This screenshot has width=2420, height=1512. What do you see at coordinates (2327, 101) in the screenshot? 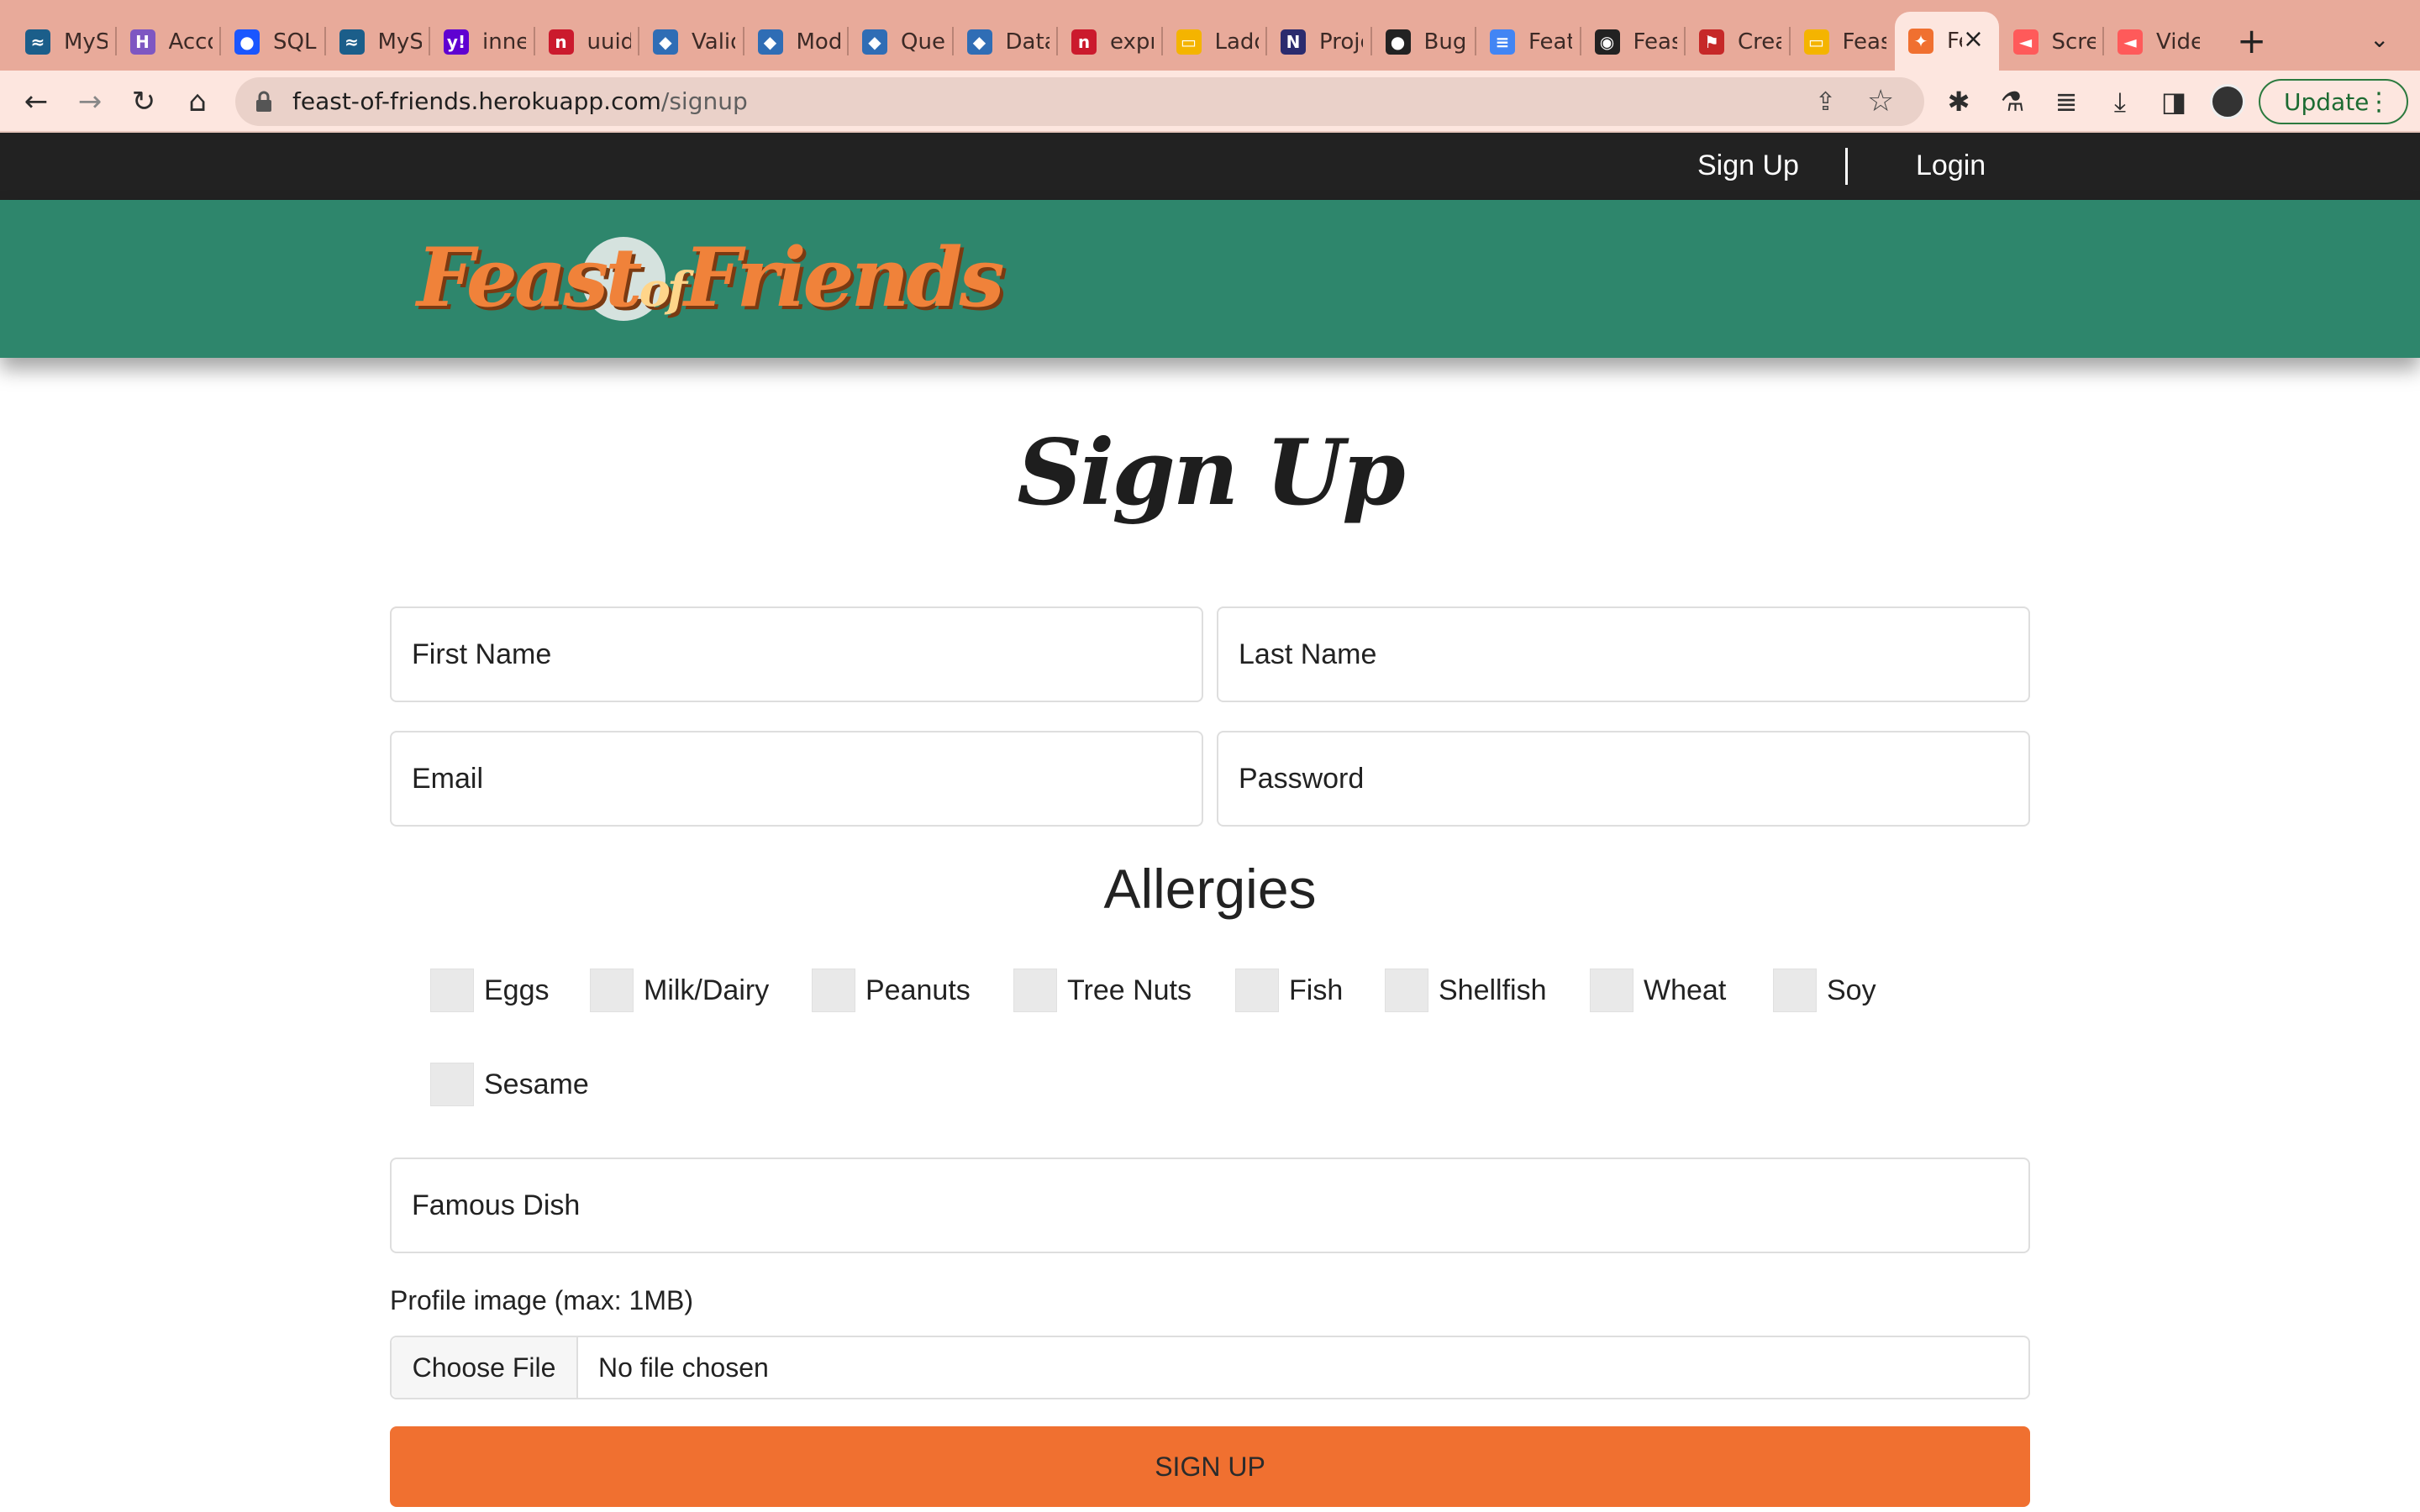
I see `update-label: Update` at bounding box center [2327, 101].